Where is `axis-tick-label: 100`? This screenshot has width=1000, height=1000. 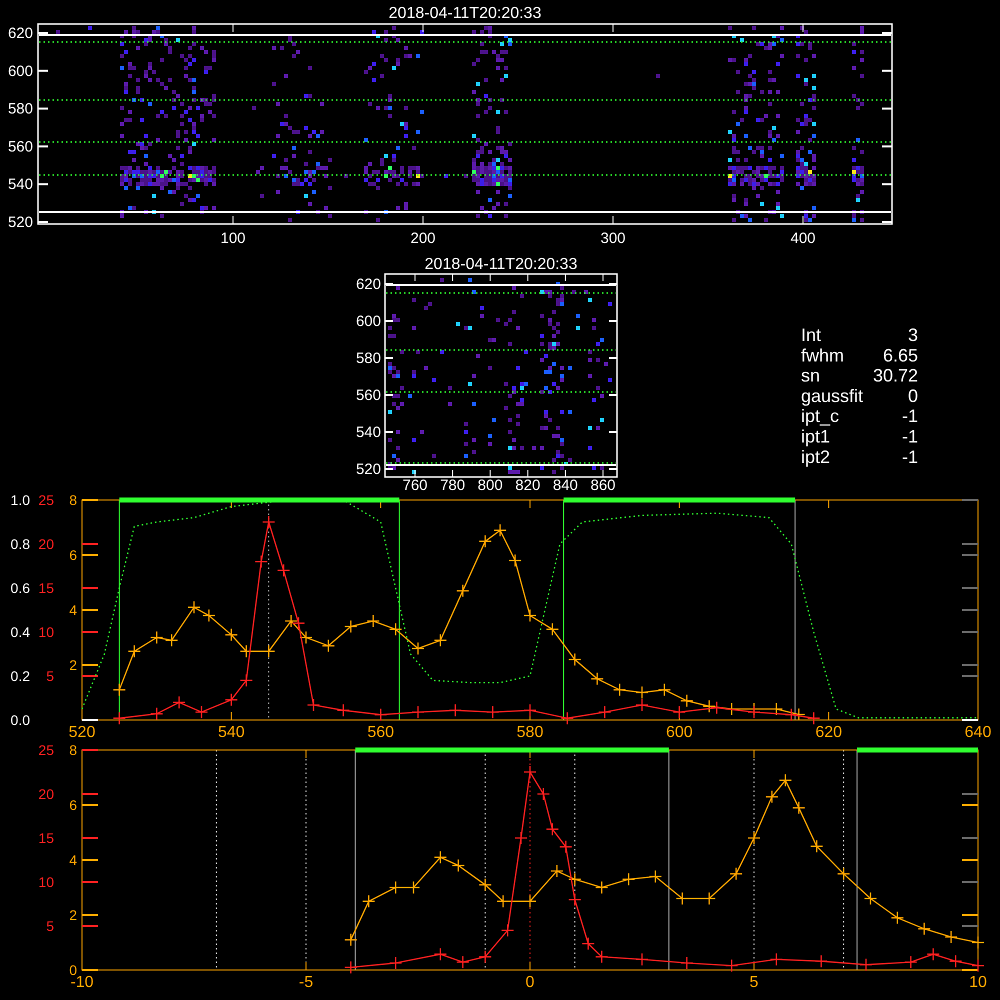
axis-tick-label: 100 is located at coordinates (233, 238).